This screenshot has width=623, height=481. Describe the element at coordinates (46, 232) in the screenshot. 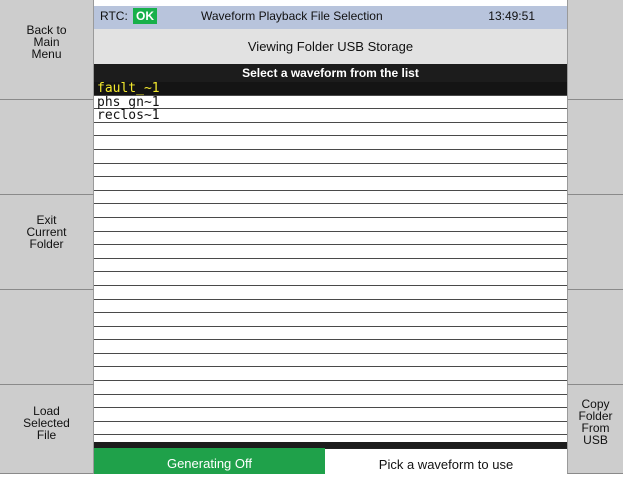

I see `exit-current-folder-label: Exit Current Folder` at that location.